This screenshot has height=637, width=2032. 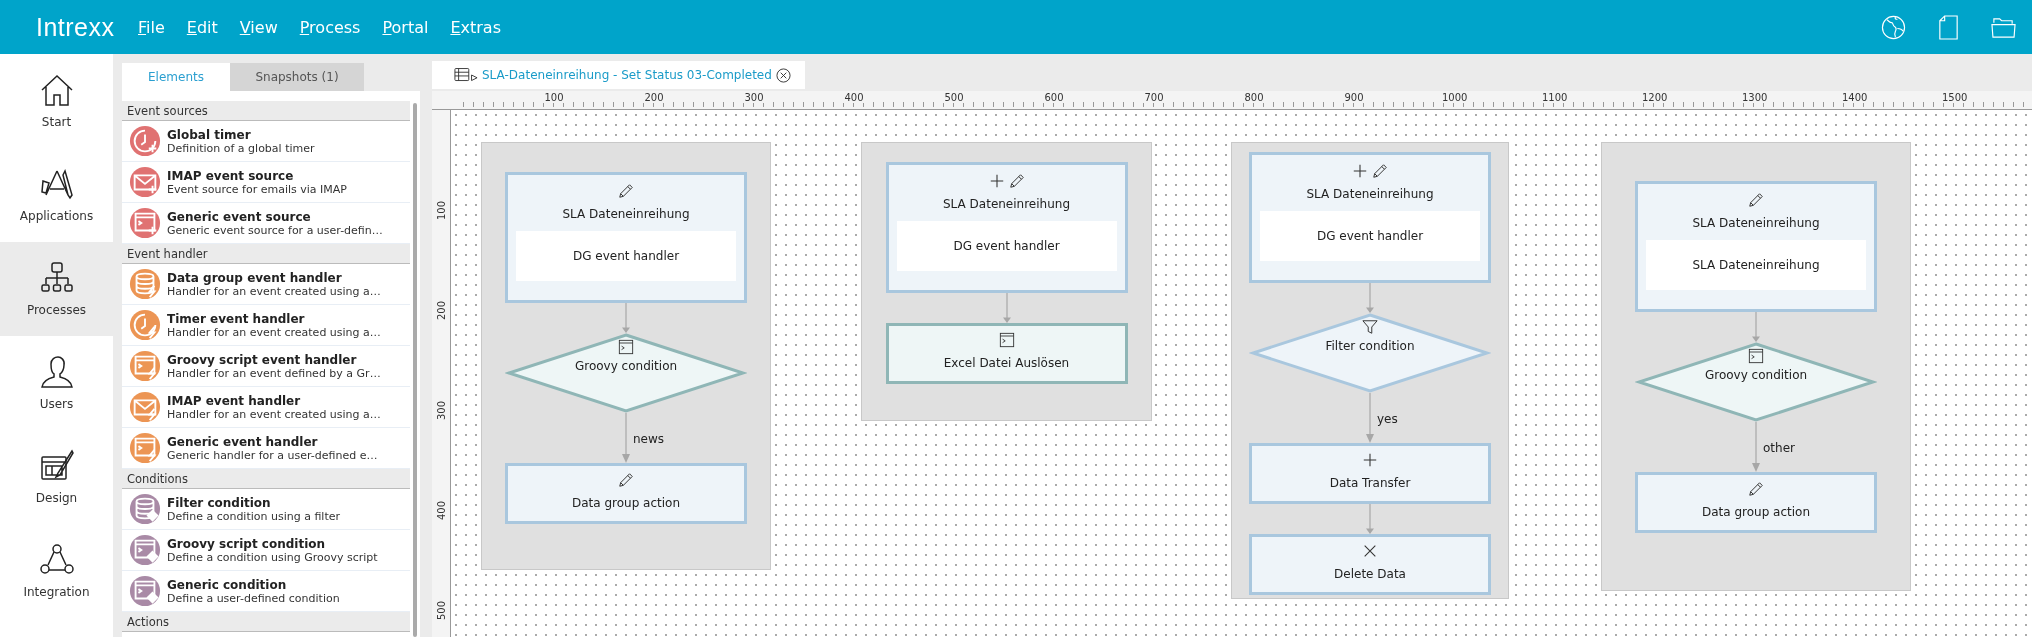 I want to click on element-list-item: Global timer Definition of a global timer, so click(x=266, y=141).